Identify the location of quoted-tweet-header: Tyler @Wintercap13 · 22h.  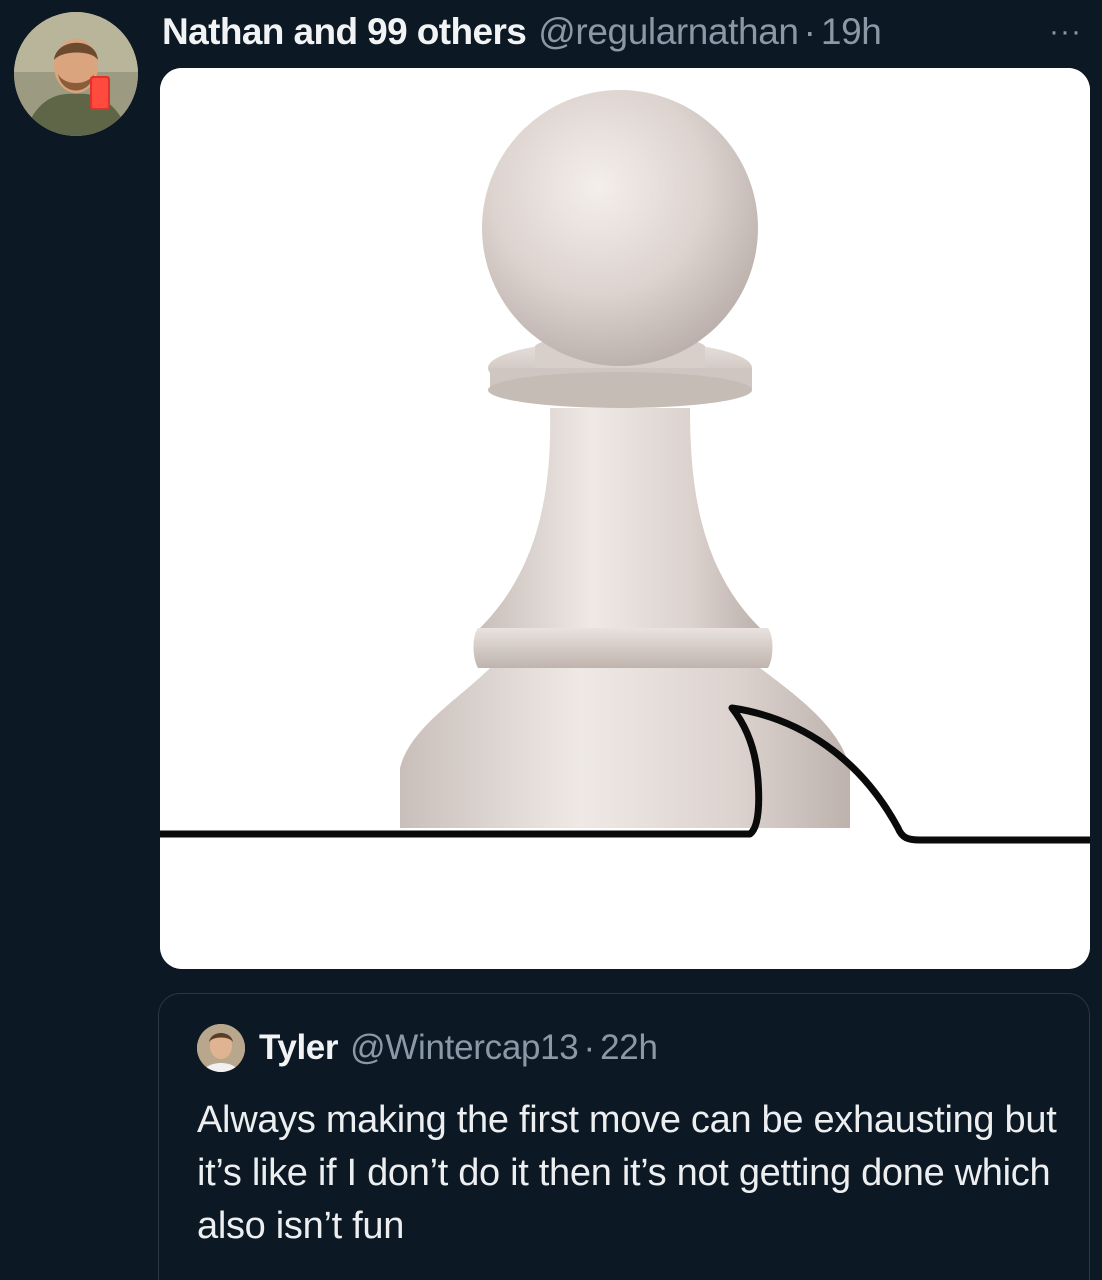
(427, 1048).